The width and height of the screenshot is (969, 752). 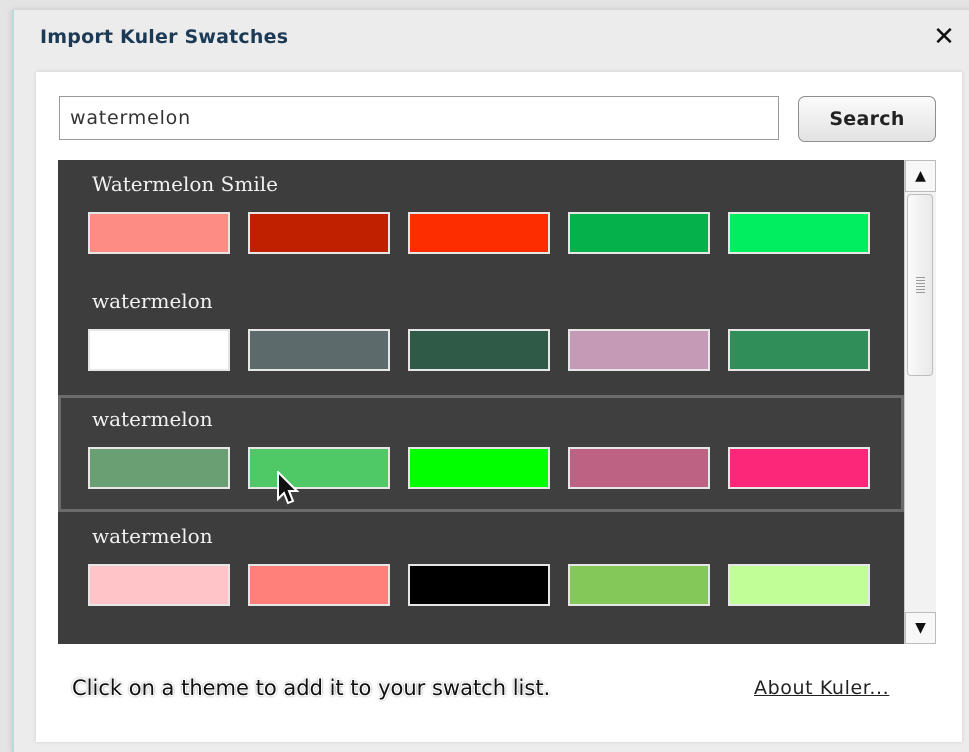 What do you see at coordinates (920, 628) in the screenshot?
I see `scroll-down-arrow-icon: ▼` at bounding box center [920, 628].